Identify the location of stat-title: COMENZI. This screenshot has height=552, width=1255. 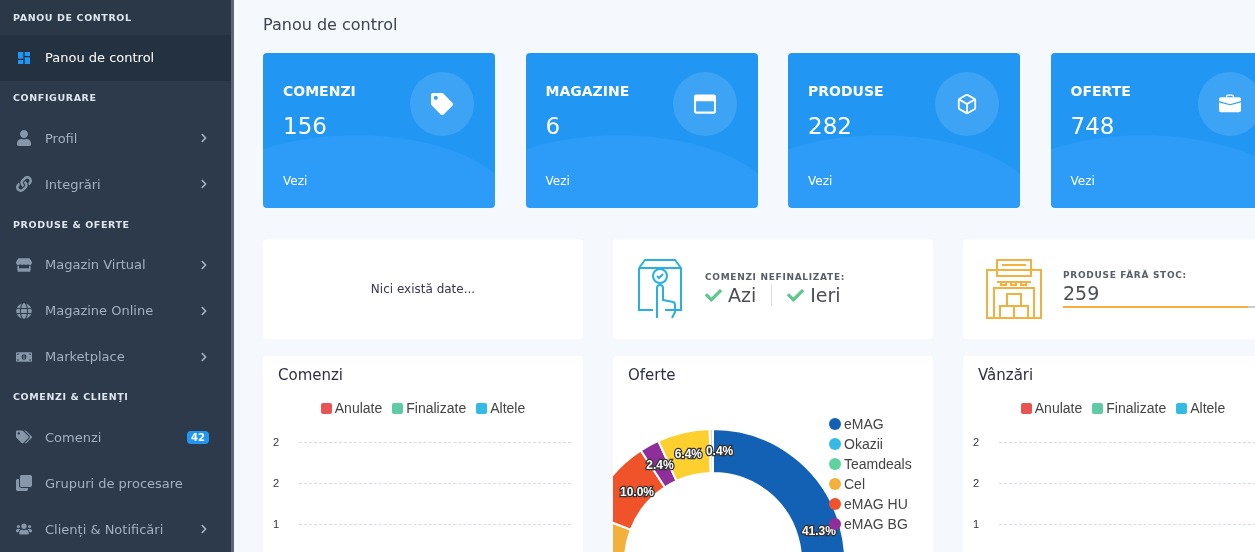
(320, 91).